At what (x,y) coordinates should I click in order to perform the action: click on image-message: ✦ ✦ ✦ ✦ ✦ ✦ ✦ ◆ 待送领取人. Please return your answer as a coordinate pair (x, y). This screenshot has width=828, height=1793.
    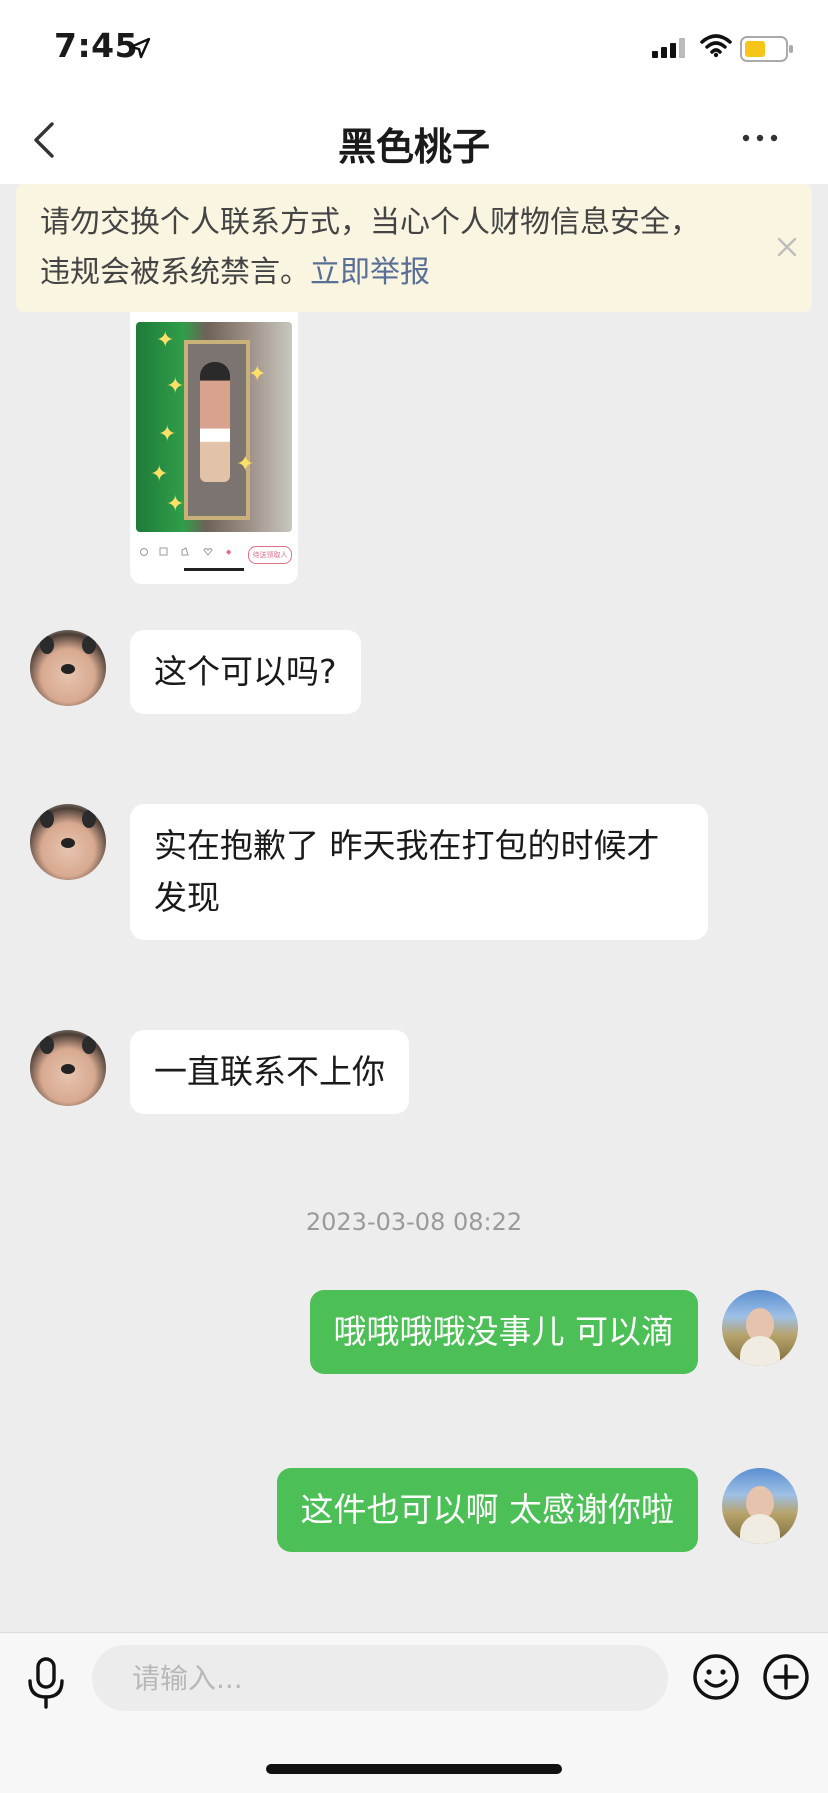
    Looking at the image, I should click on (214, 448).